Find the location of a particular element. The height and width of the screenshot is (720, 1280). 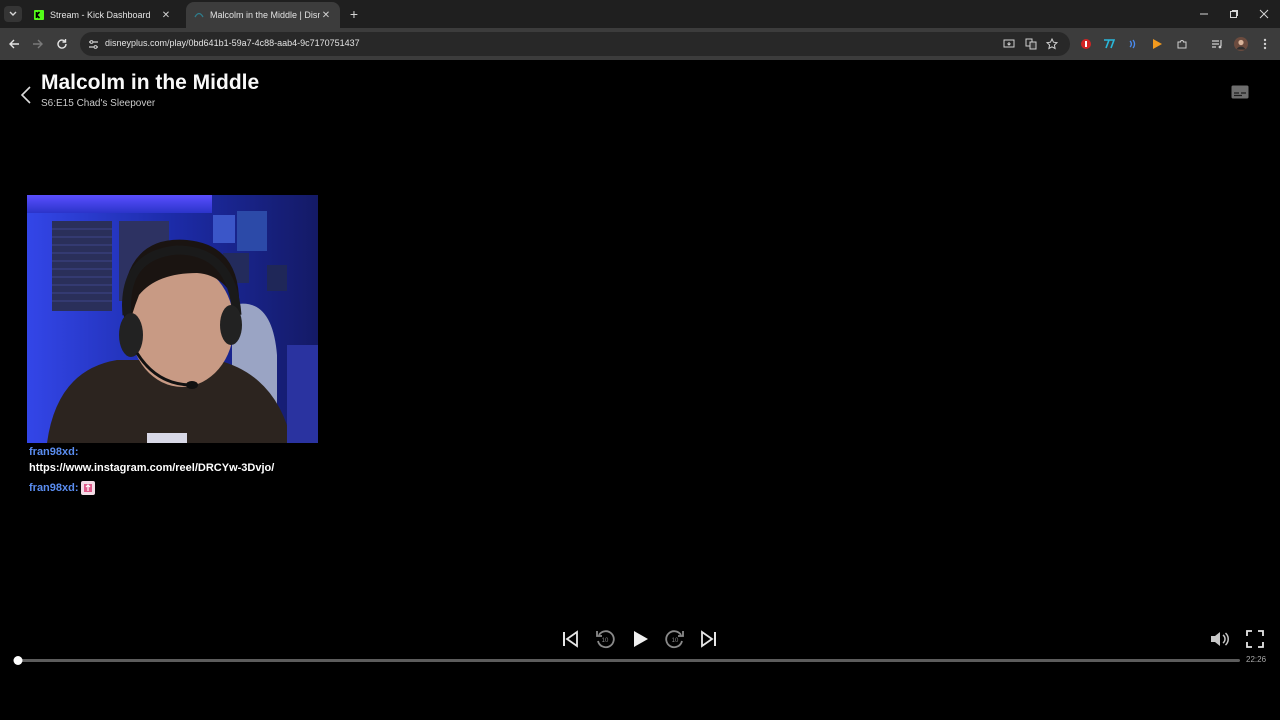

extension-red-icon is located at coordinates (1086, 44).